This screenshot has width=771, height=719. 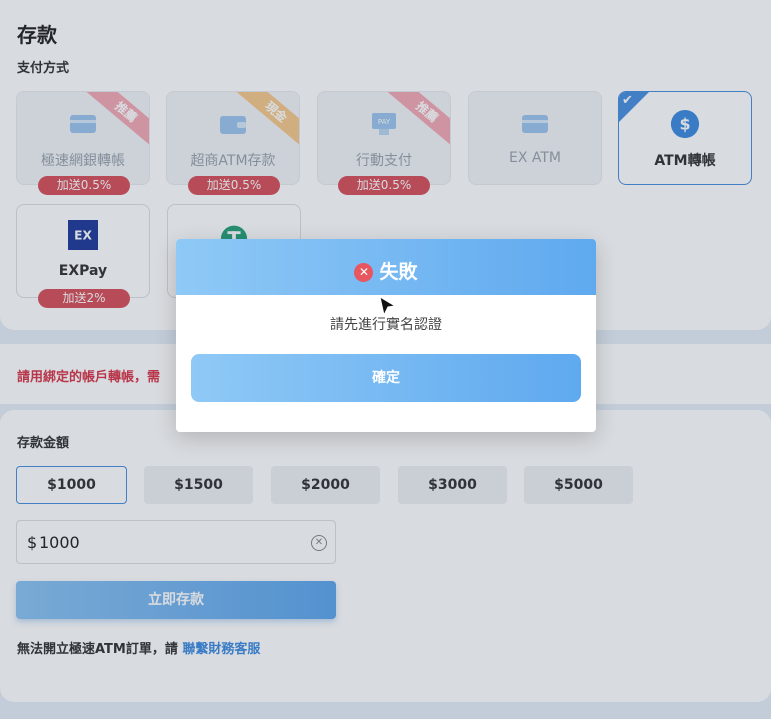 I want to click on failure-dialog: ✕ 失敗 請先進行實名認證 確定, so click(x=386, y=335).